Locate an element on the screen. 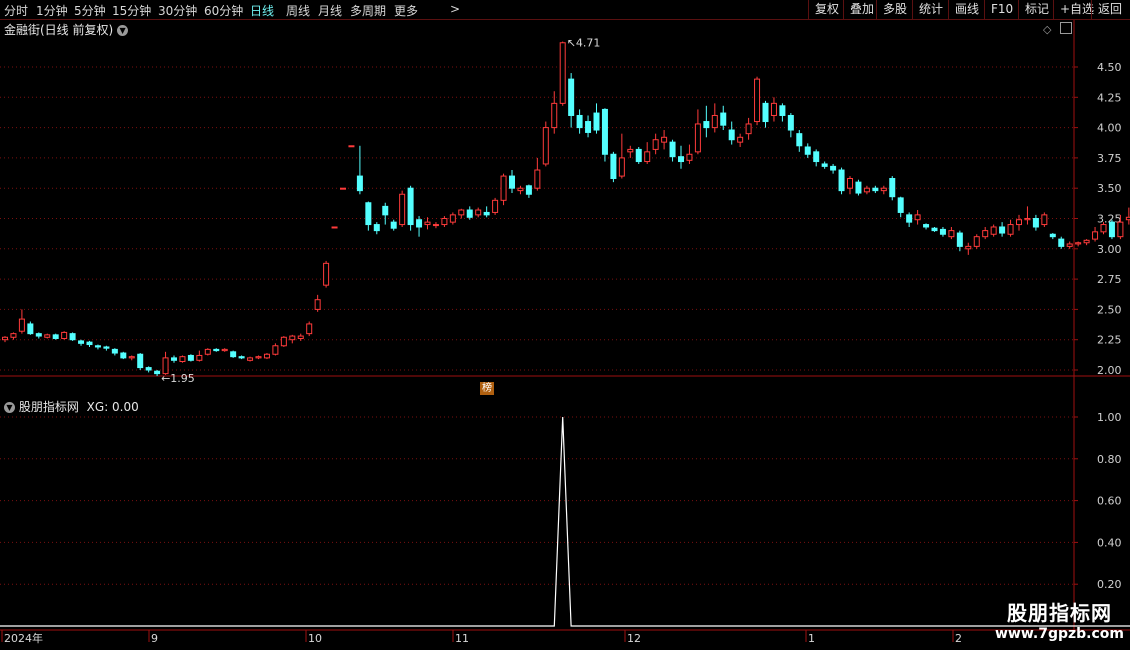 This screenshot has height=650, width=1130. tab-period-6: 日线 is located at coordinates (262, 10).